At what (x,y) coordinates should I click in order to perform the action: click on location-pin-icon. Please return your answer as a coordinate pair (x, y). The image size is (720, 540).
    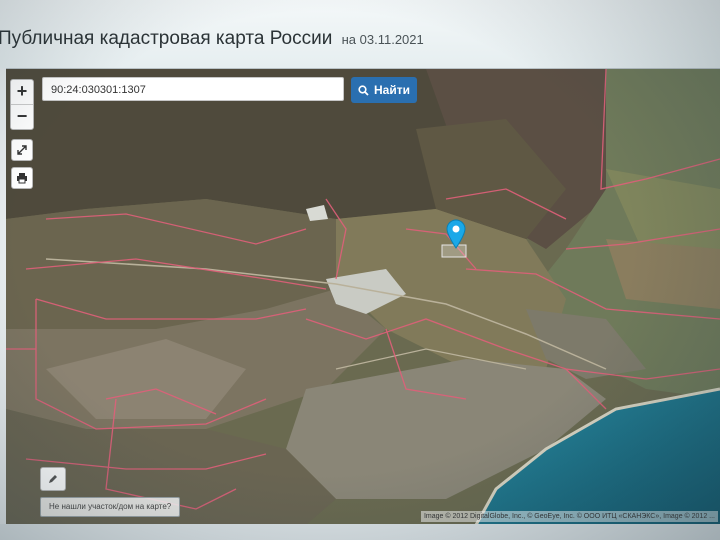
    Looking at the image, I should click on (456, 234).